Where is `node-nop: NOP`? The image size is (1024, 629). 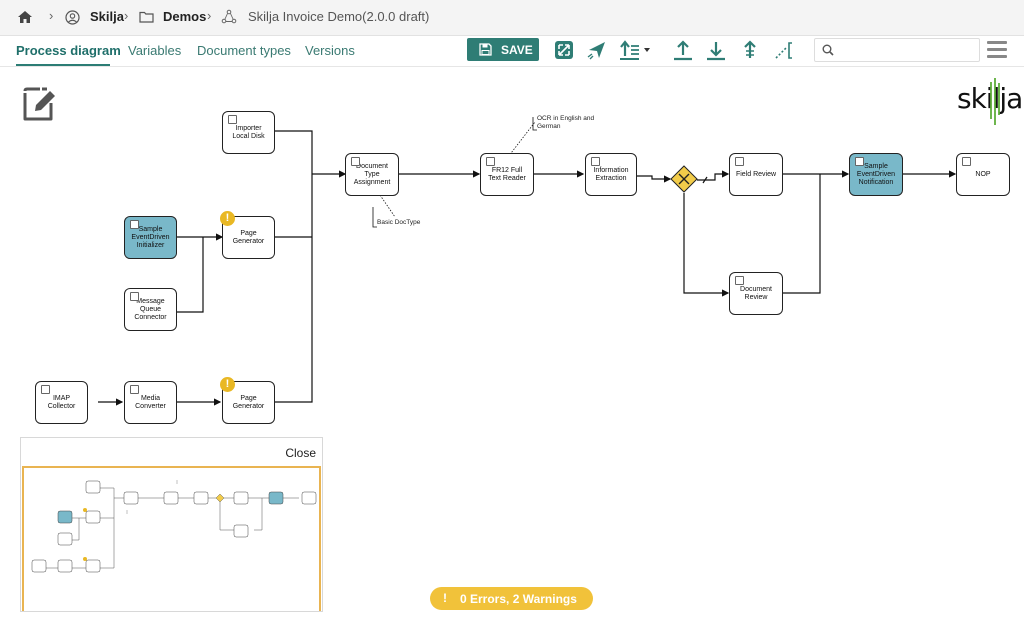 node-nop: NOP is located at coordinates (983, 174).